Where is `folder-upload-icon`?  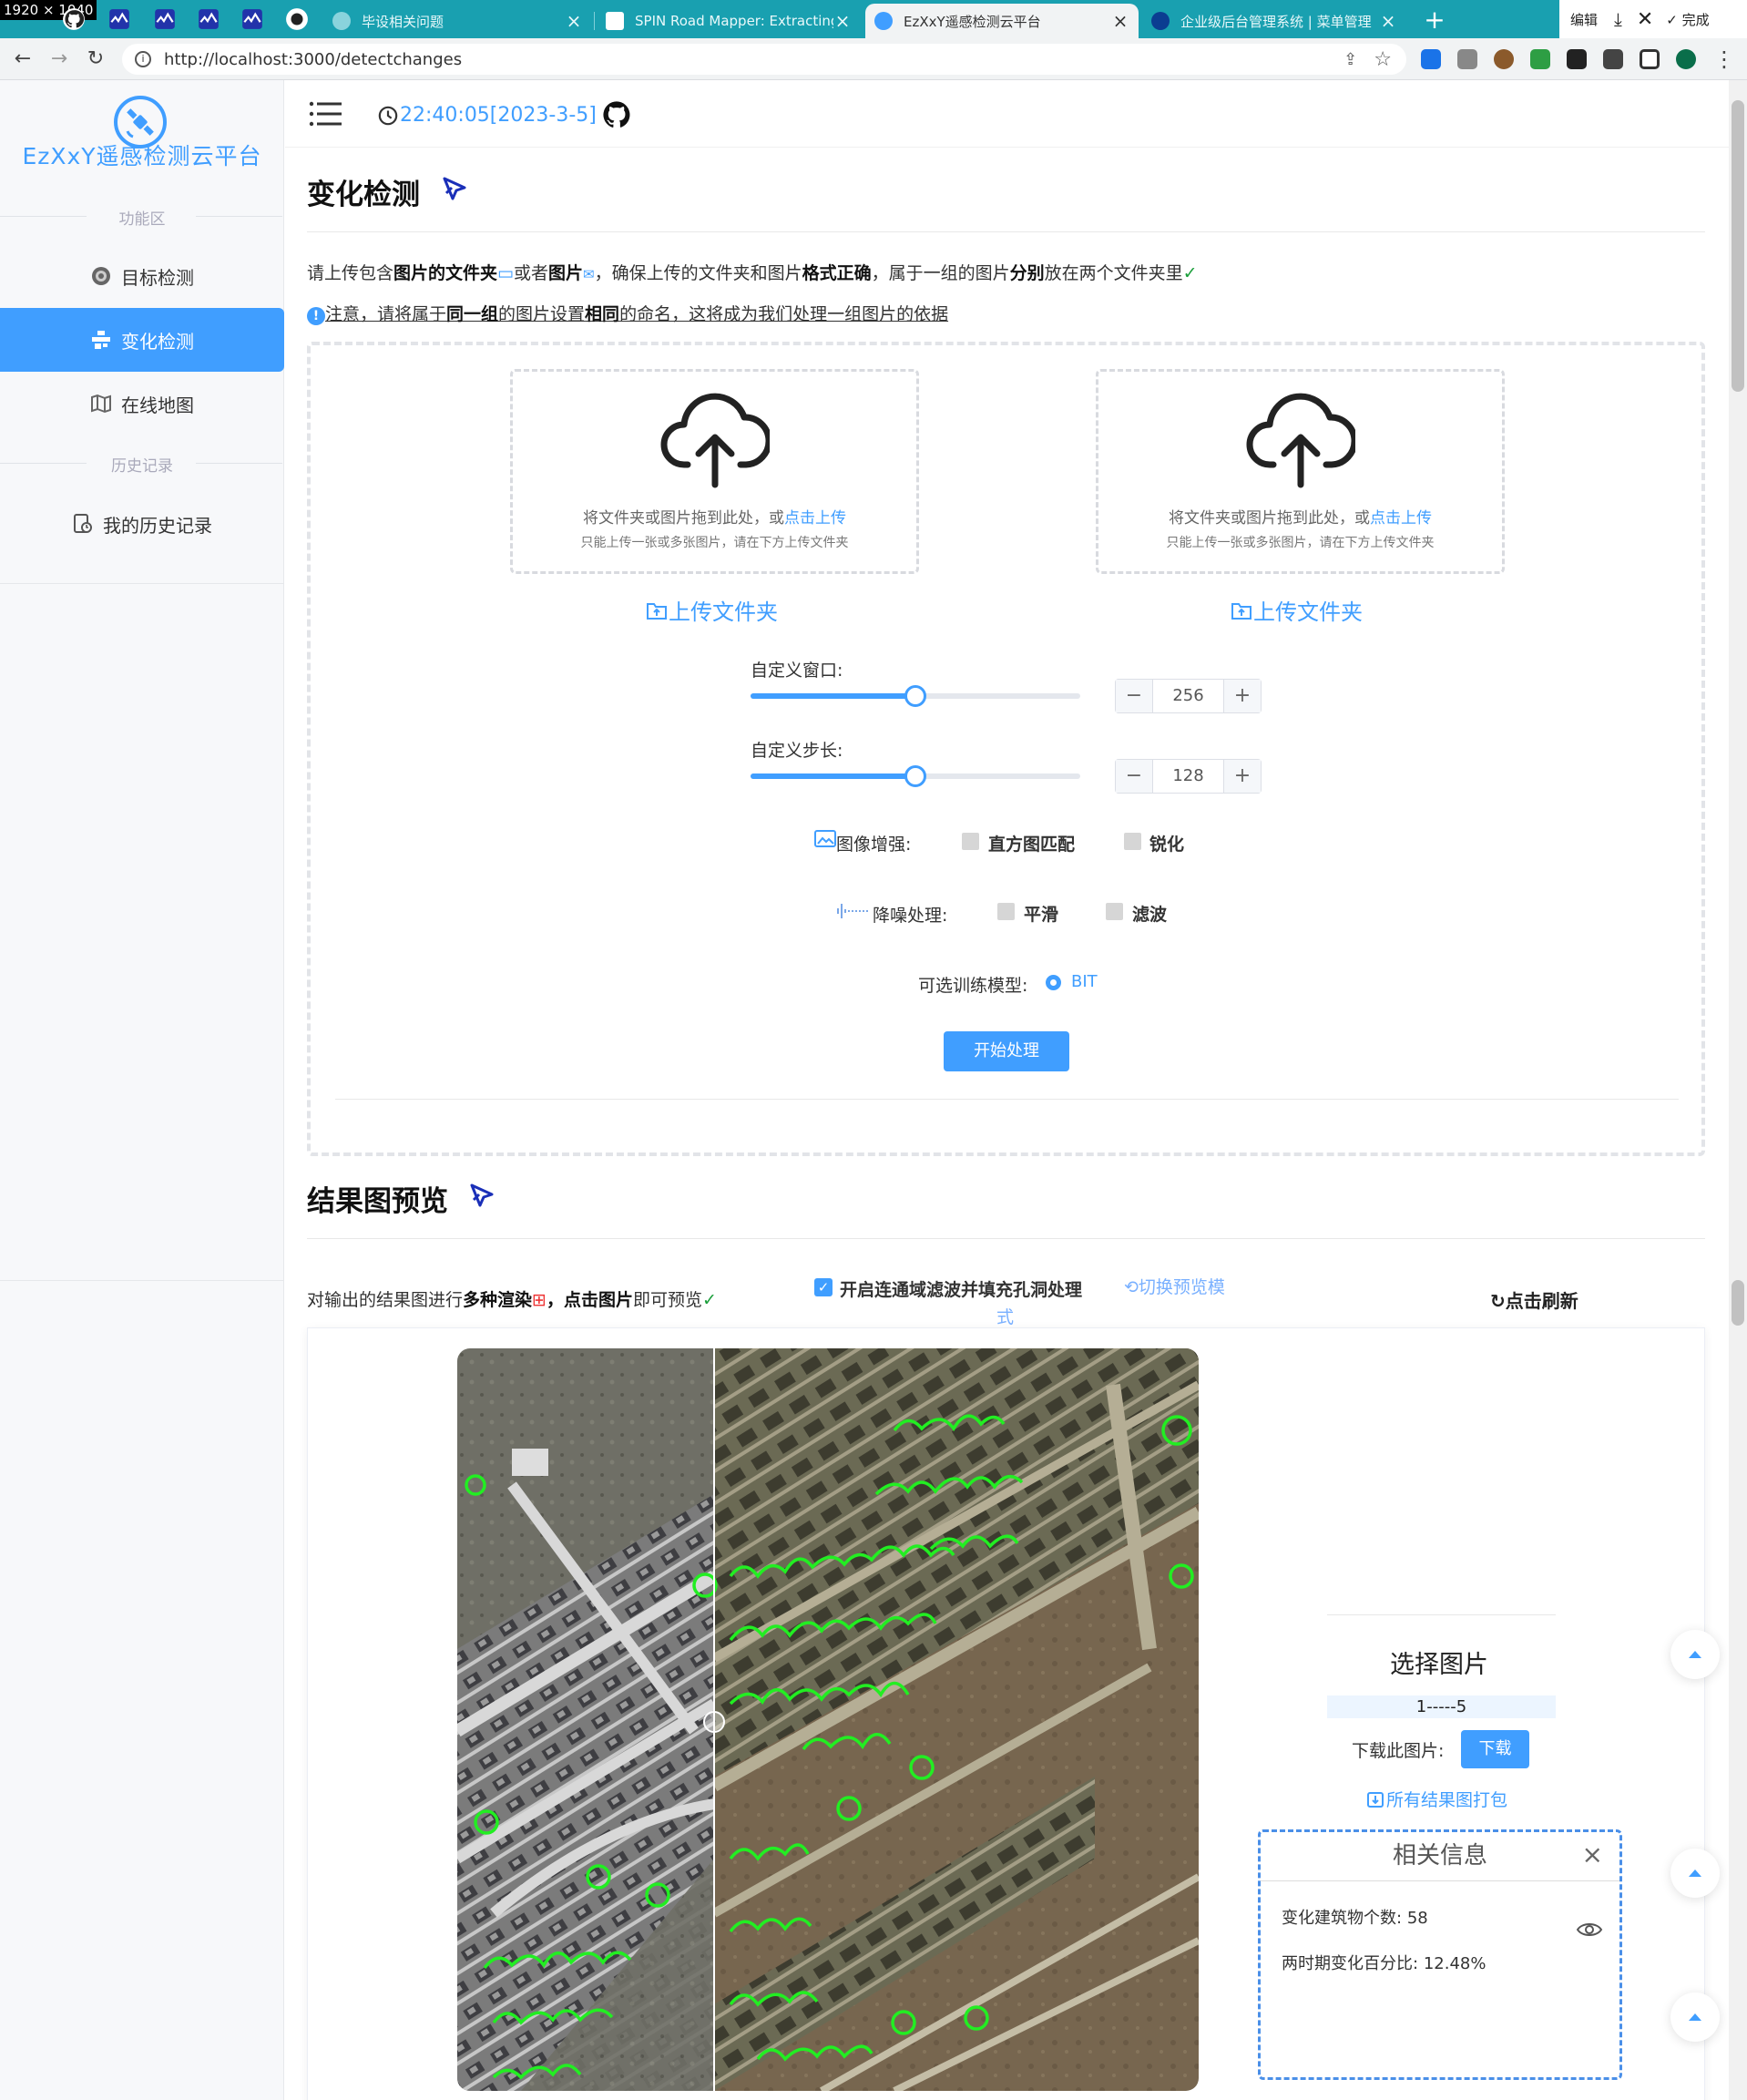 folder-upload-icon is located at coordinates (657, 611).